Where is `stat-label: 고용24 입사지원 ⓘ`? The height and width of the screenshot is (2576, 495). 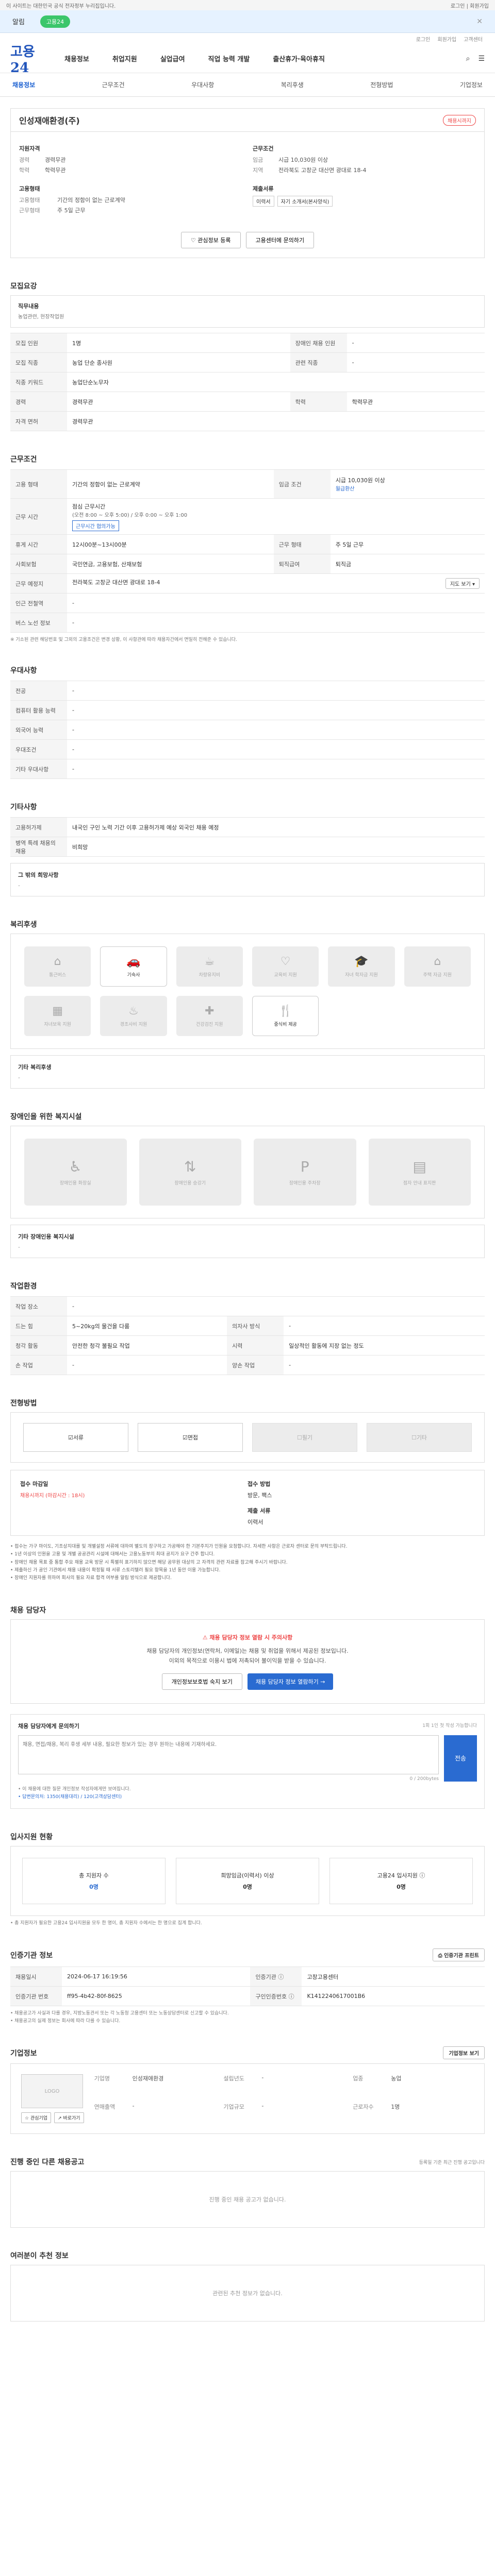
stat-label: 고용24 입사지원 ⓘ is located at coordinates (401, 1875).